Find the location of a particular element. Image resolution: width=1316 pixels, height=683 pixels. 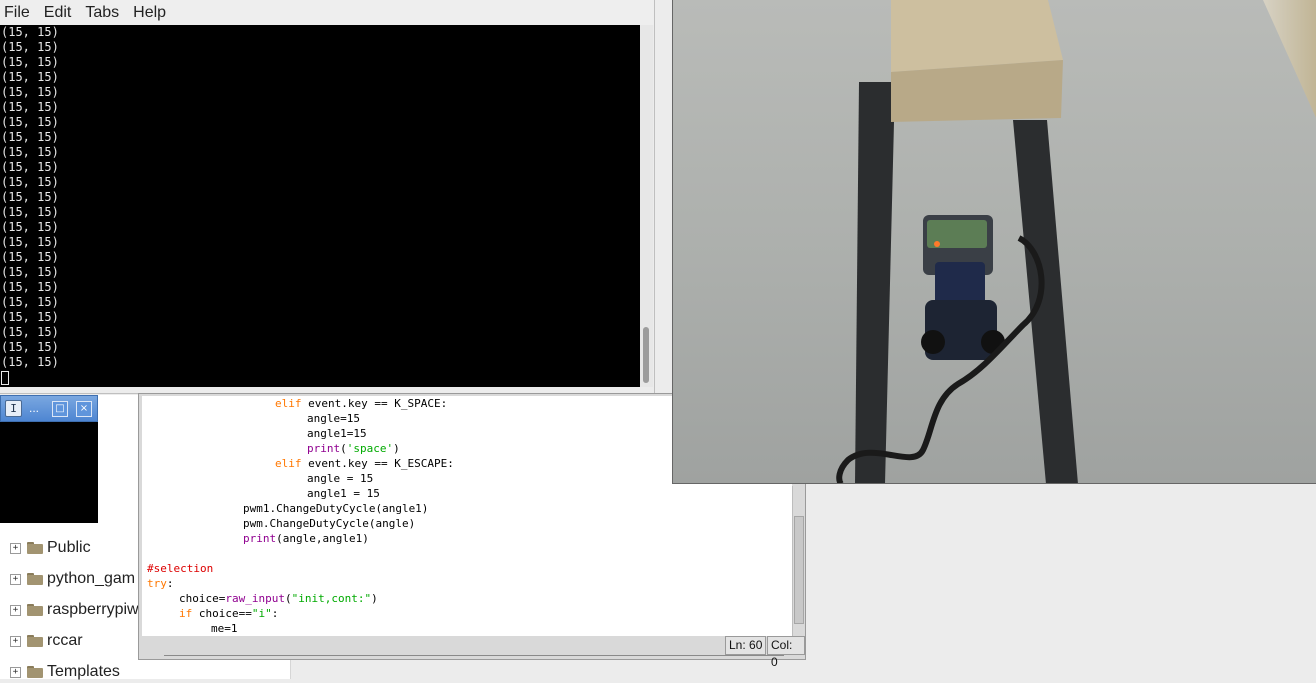

file-tree-item: + Public is located at coordinates (50, 548).